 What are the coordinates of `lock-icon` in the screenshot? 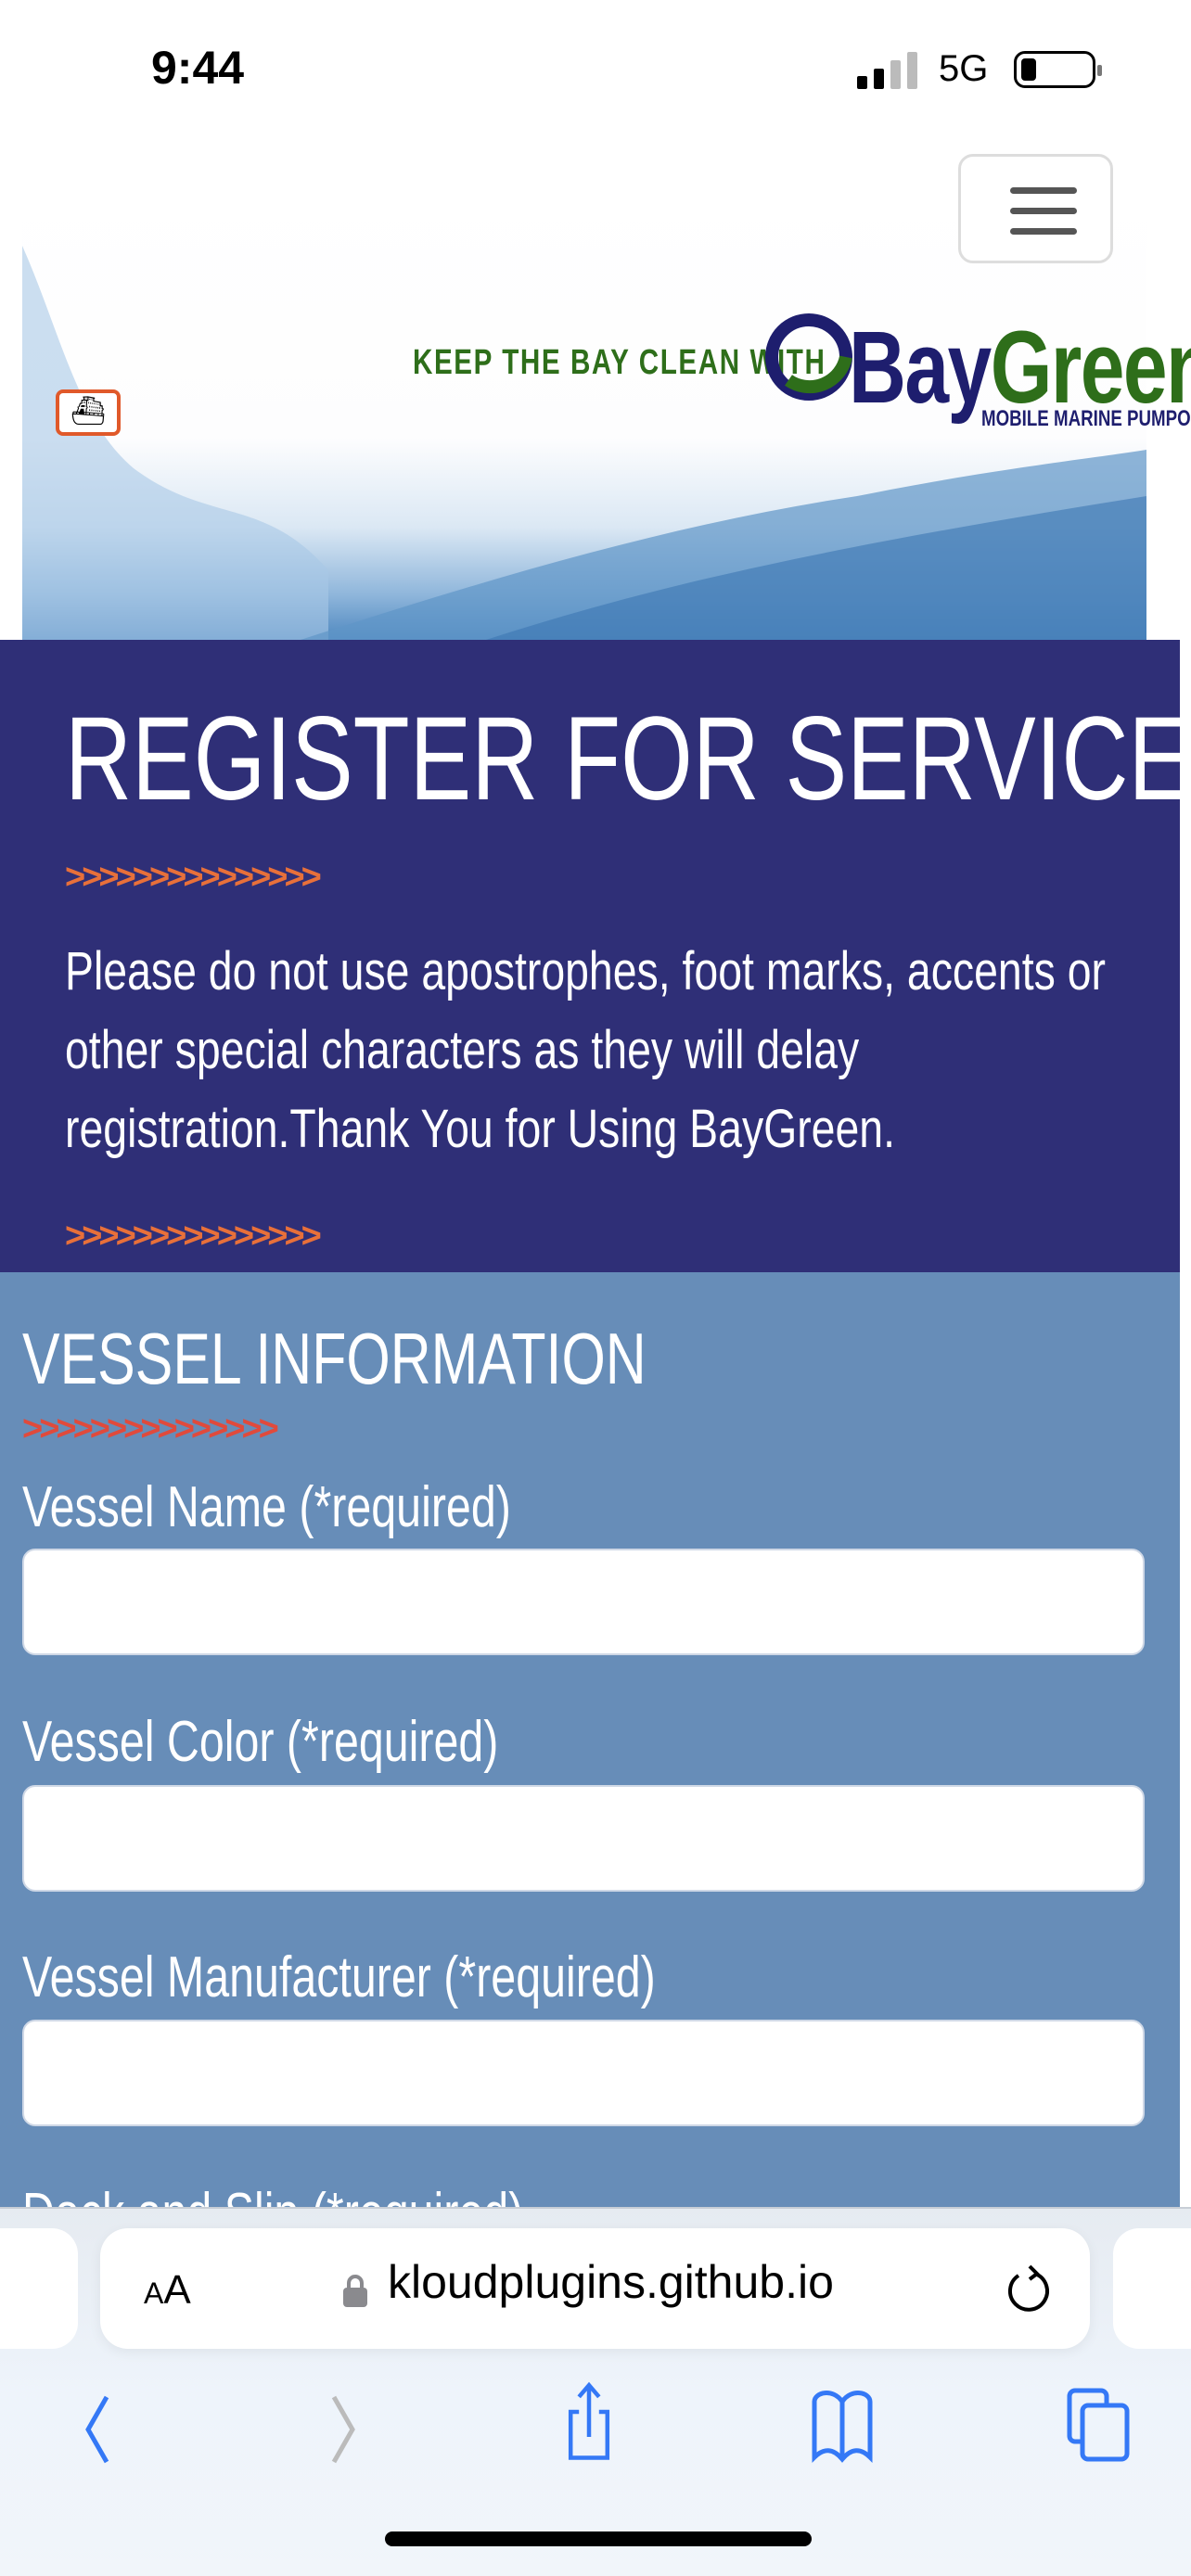 It's located at (355, 2291).